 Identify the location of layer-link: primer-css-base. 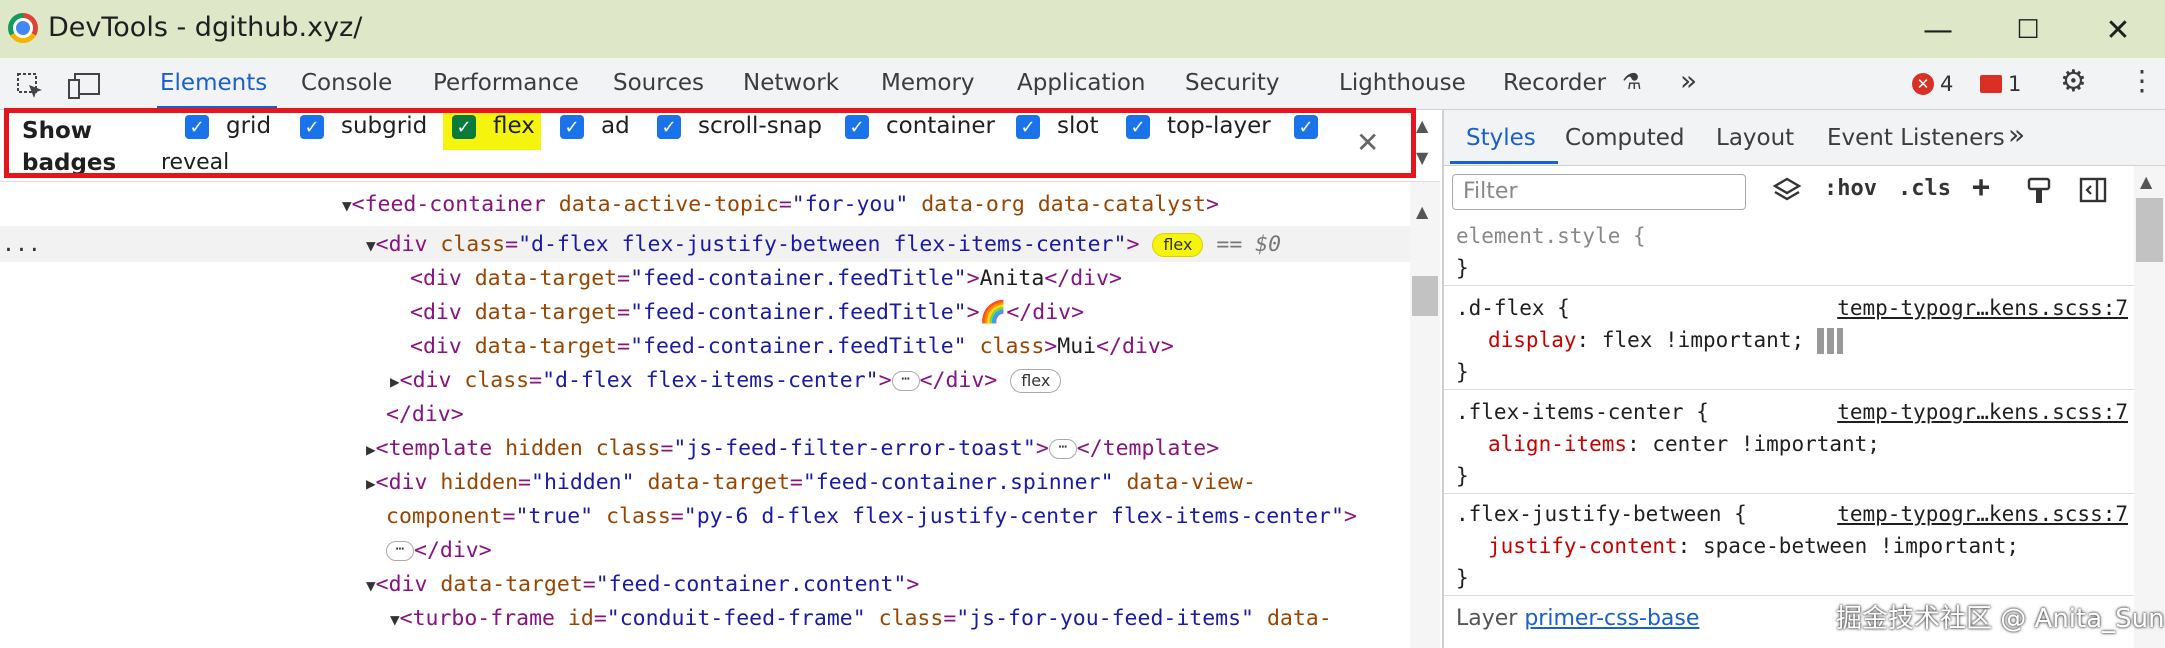
(1611, 618).